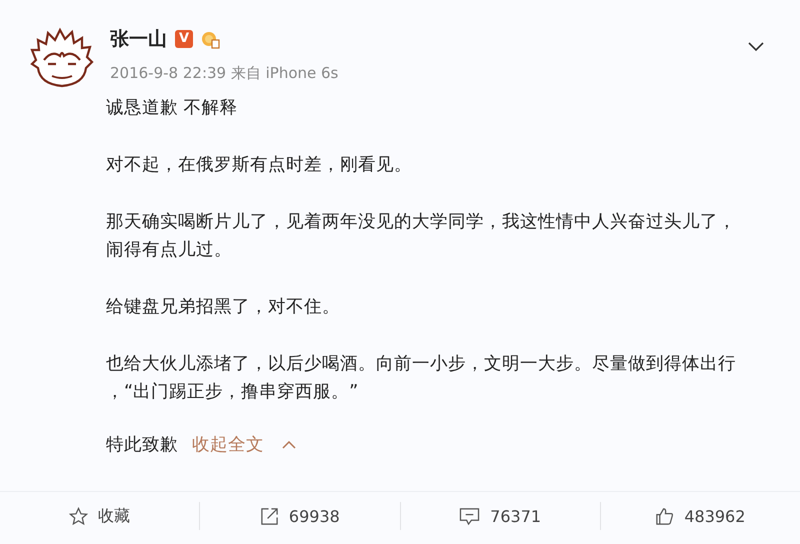 This screenshot has height=544, width=800. I want to click on post-text-line: 特此致歉, so click(142, 445).